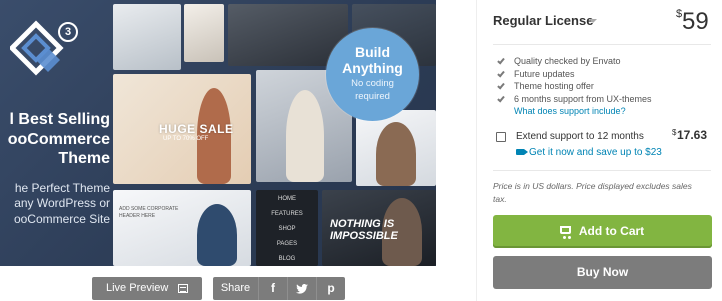 This screenshot has height=301, width=722. I want to click on promo-sub-line: he Perfect Theme, so click(62, 187).